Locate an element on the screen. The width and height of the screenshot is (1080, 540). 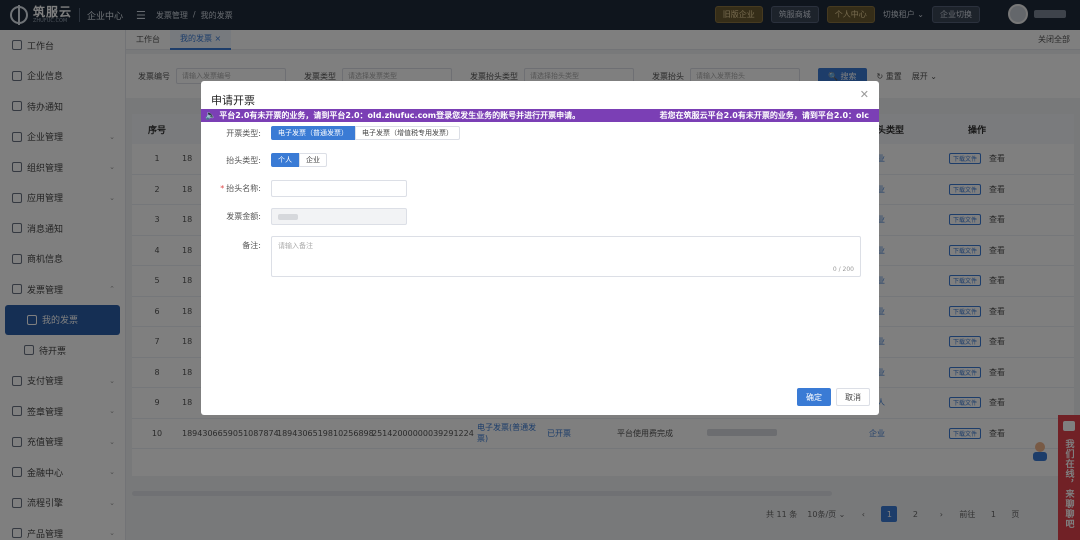
remark-char-counter: 0 / 200 is located at coordinates (843, 269).